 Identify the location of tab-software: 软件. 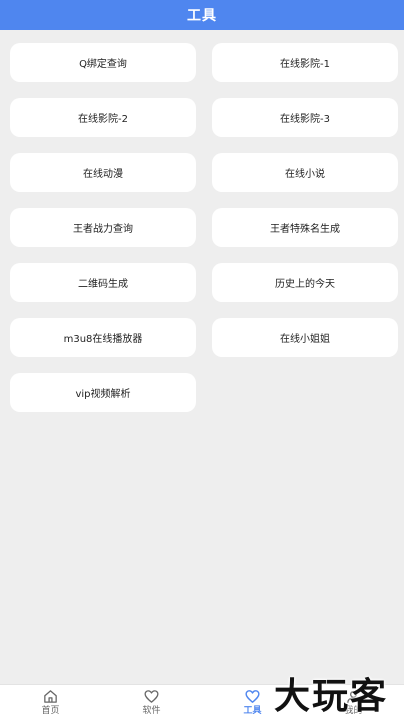
(151, 702).